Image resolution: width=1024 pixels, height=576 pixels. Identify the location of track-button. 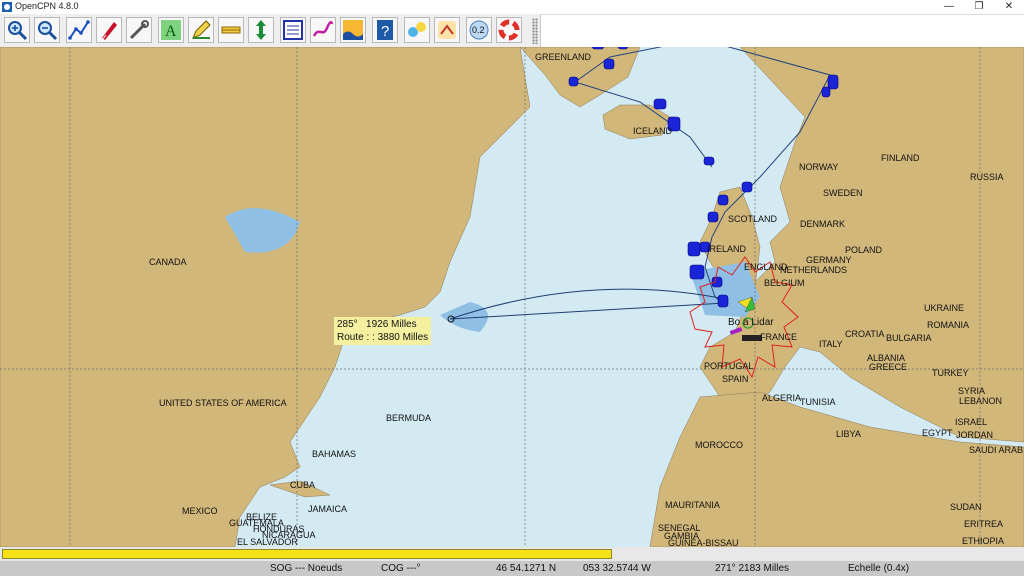
(323, 30).